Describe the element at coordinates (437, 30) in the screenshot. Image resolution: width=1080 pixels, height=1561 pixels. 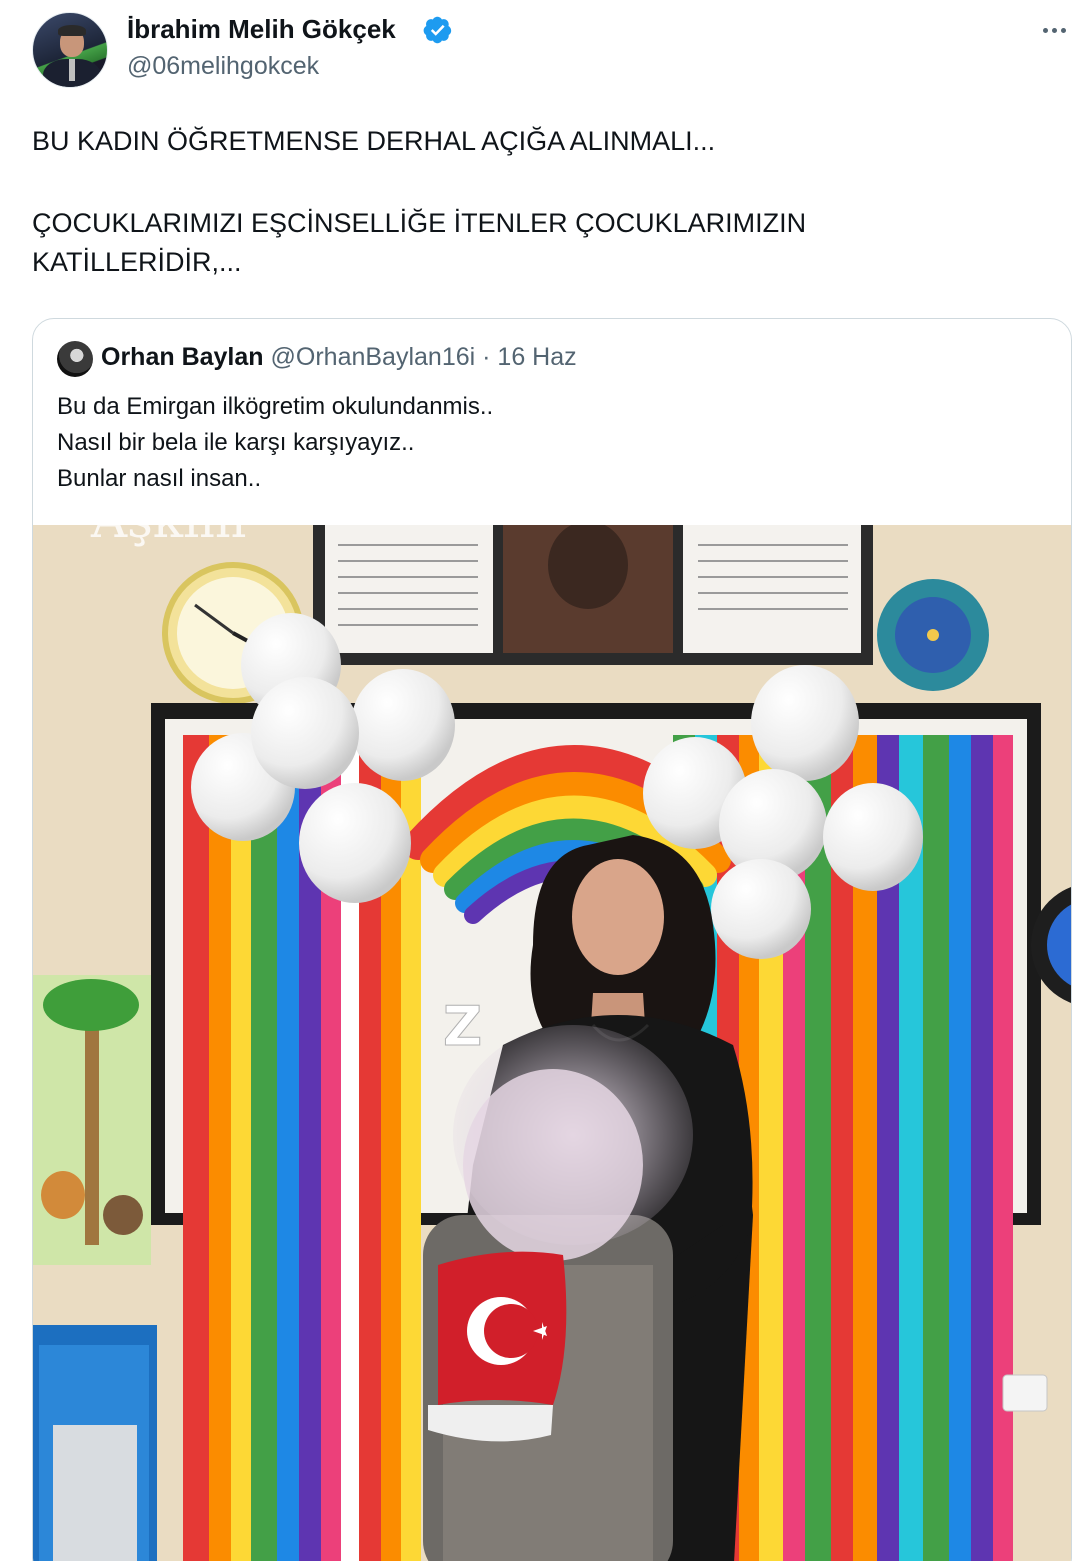
I see `verified-badge-icon` at that location.